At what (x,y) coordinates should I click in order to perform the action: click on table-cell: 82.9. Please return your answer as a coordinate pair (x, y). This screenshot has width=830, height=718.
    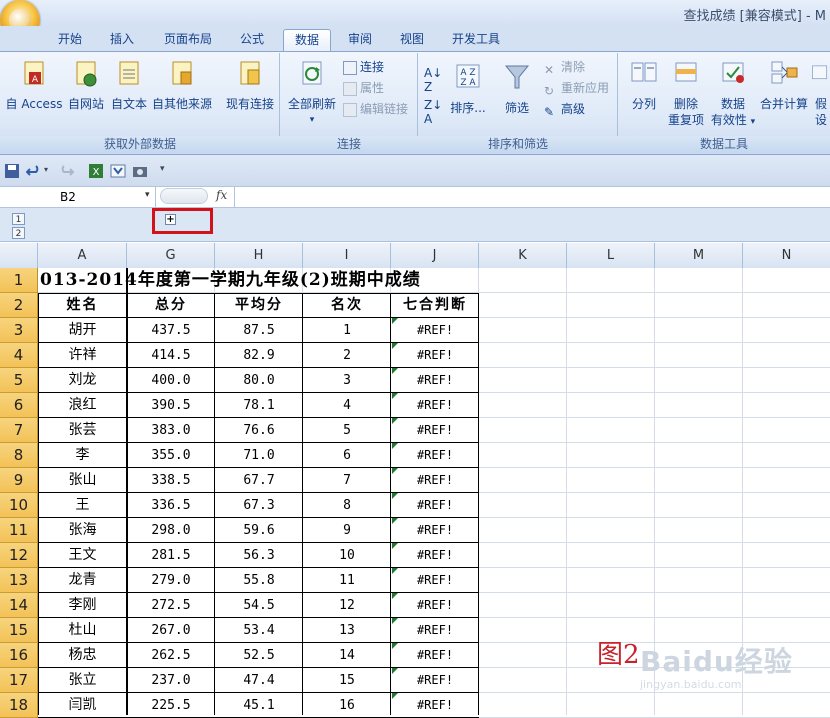
    Looking at the image, I should click on (259, 355).